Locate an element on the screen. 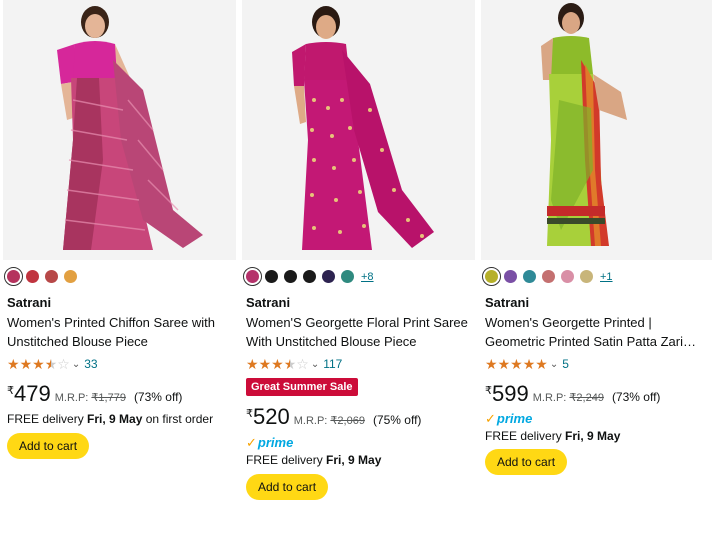  color-swatches: +1 is located at coordinates (547, 276).